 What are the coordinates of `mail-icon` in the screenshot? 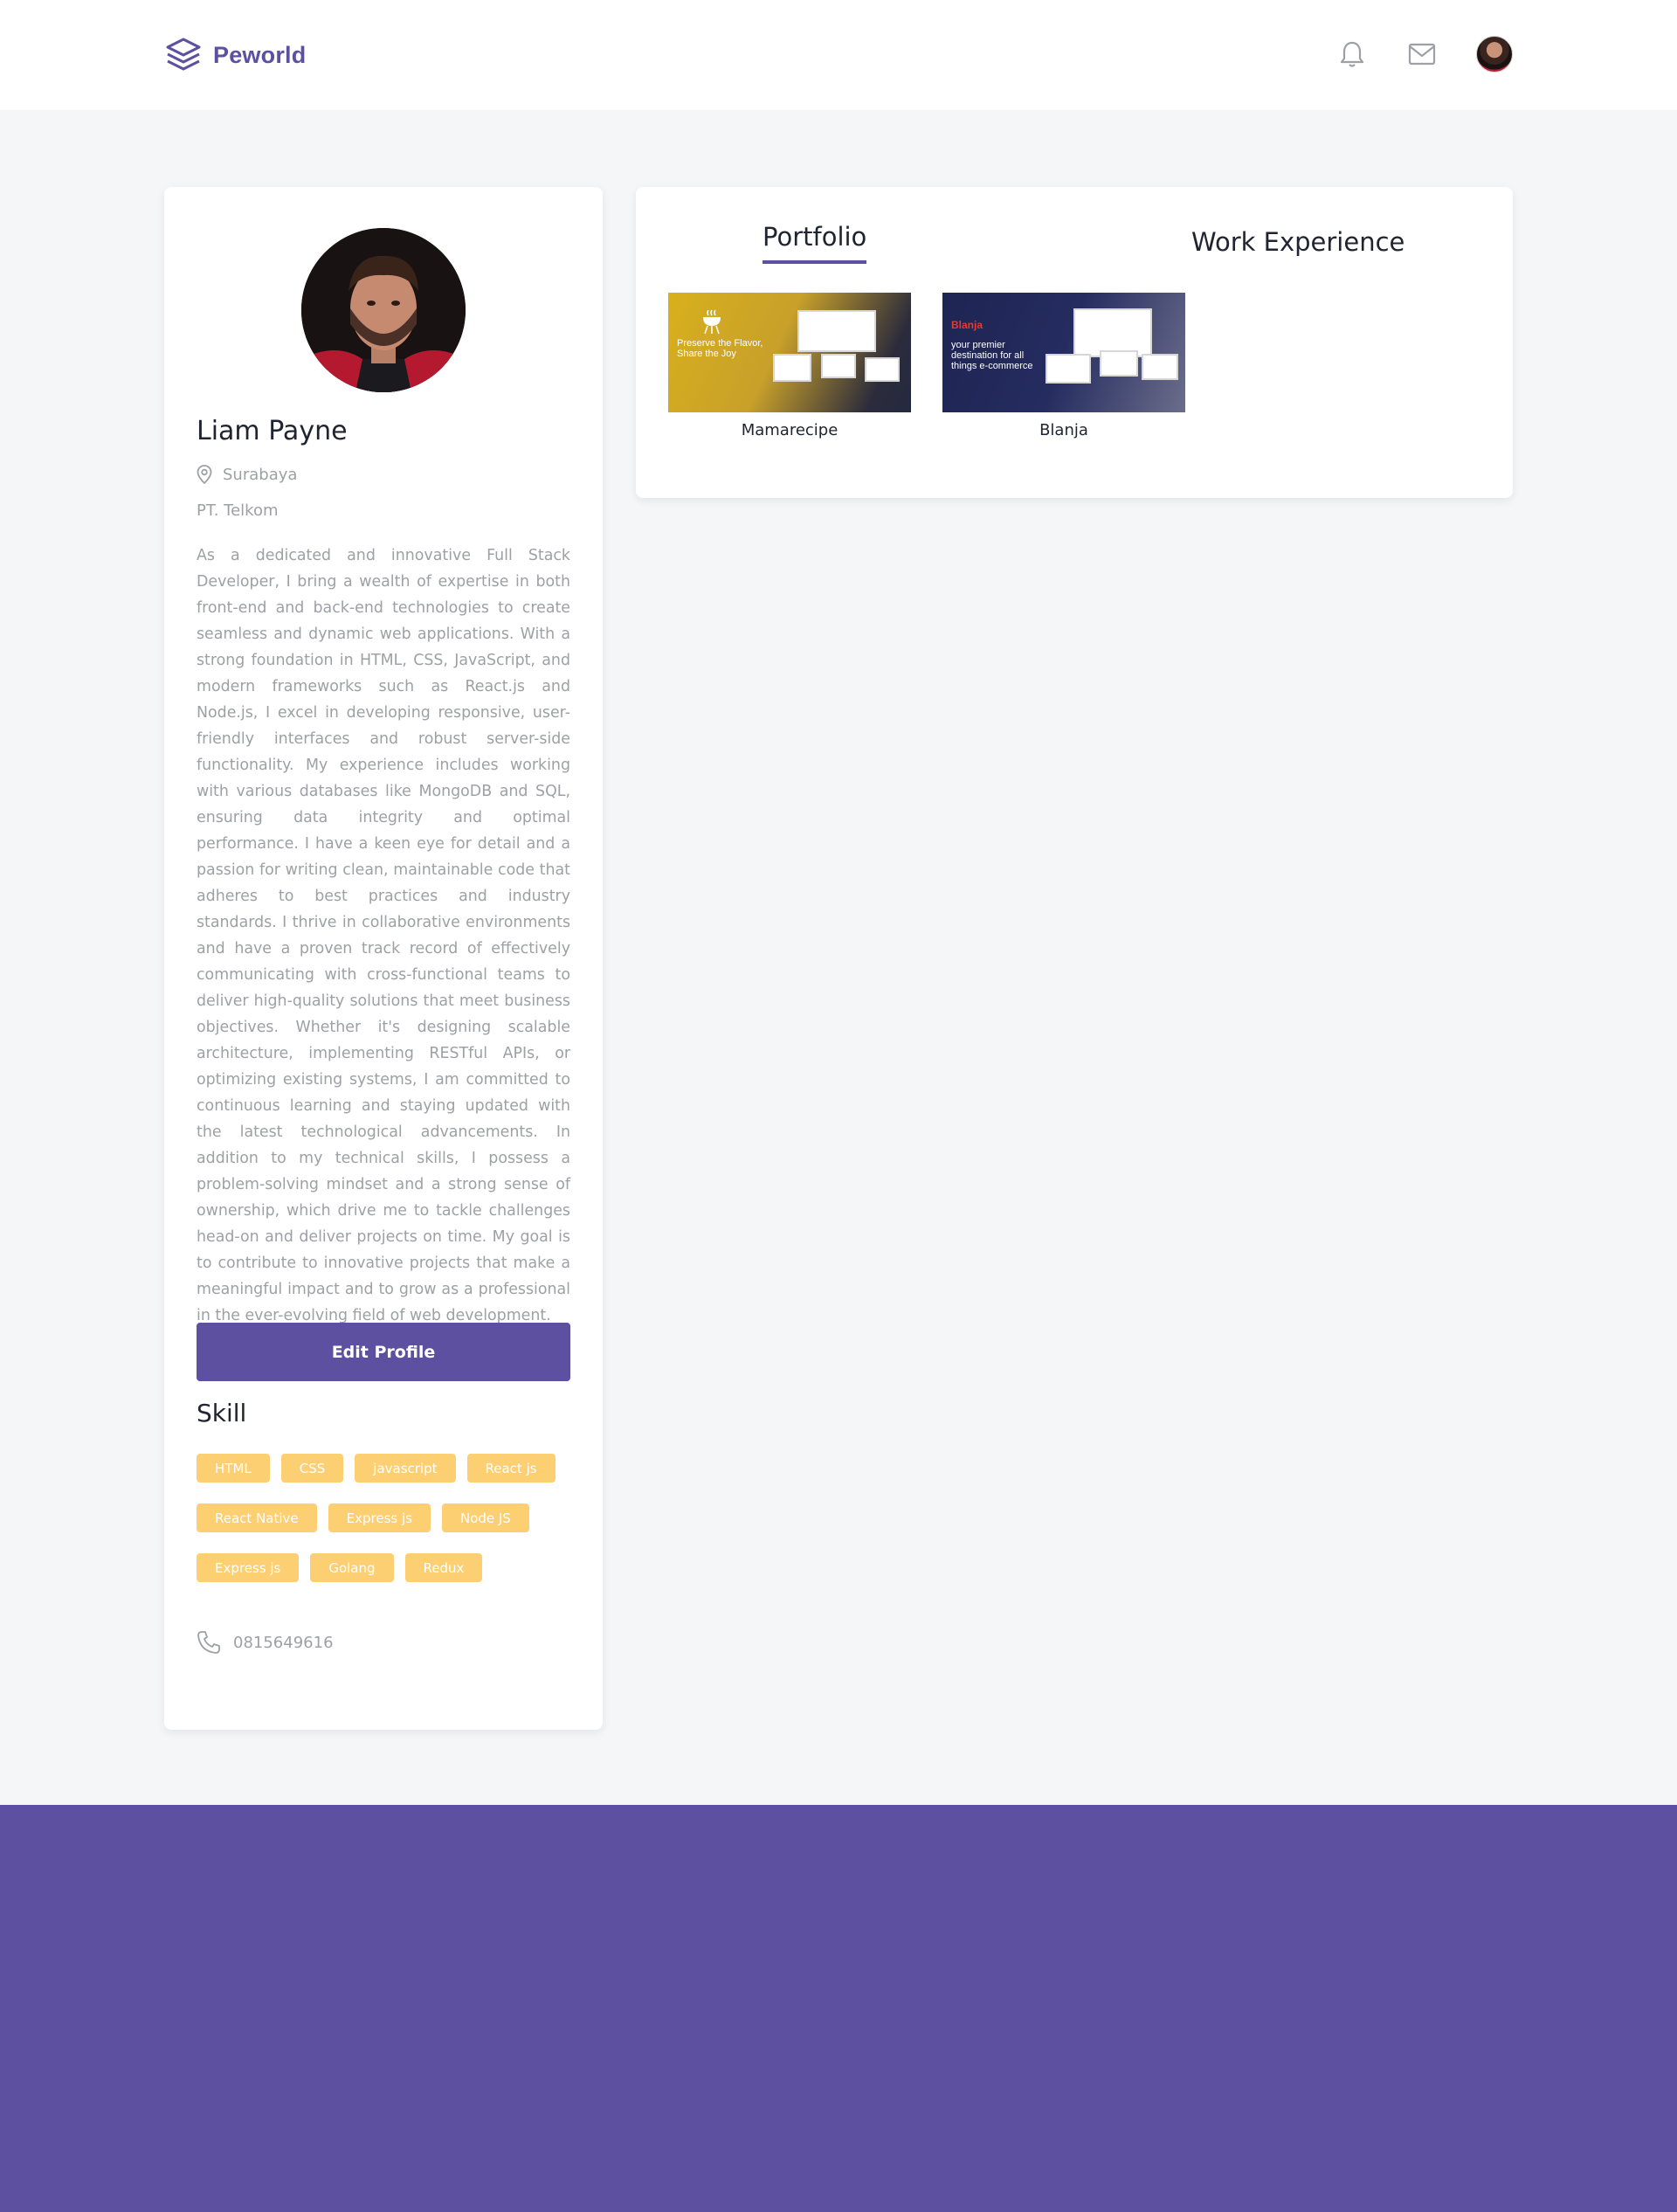 It's located at (1422, 54).